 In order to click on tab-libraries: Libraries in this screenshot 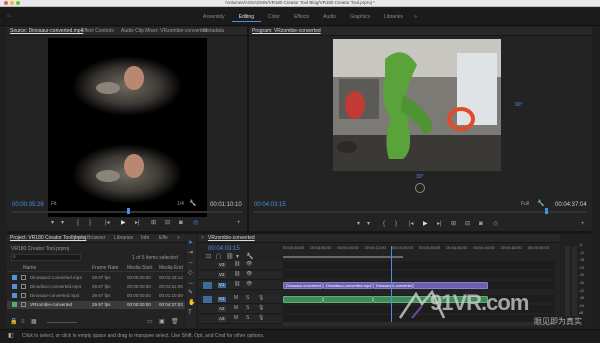, I will do `click(123, 238)`.